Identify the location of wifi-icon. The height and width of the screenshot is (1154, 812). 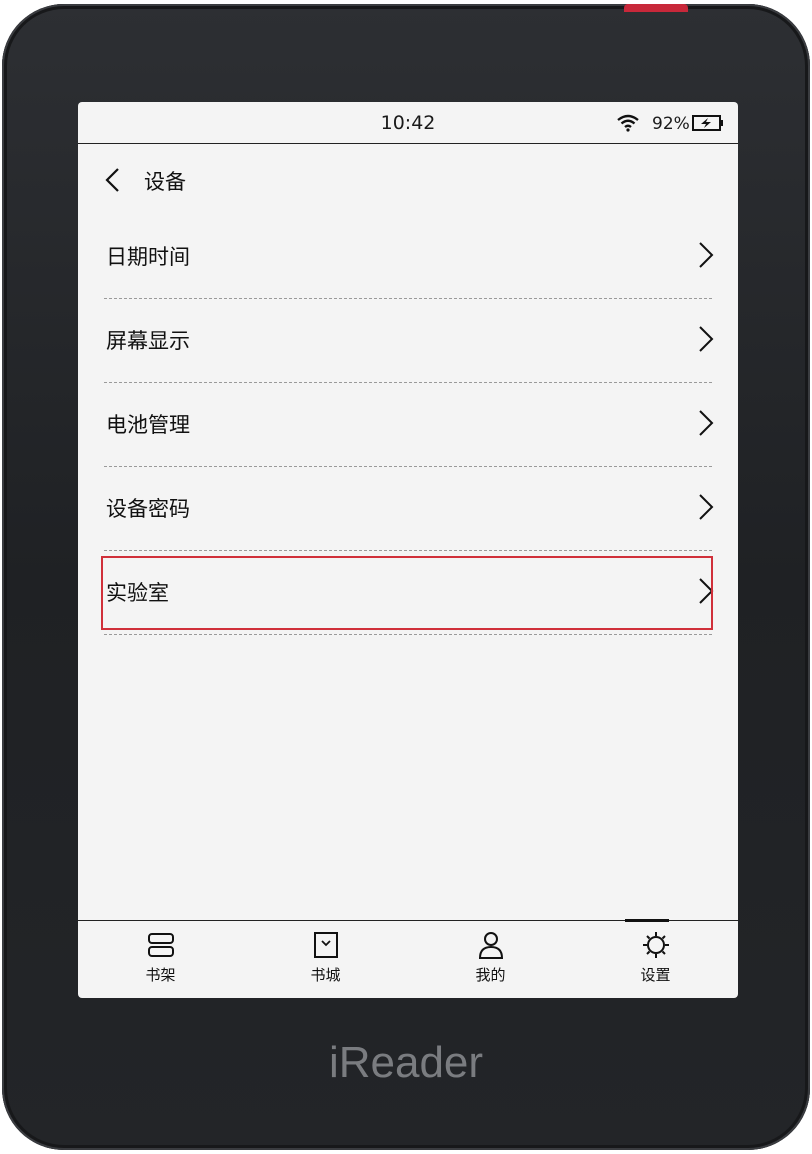
(628, 123).